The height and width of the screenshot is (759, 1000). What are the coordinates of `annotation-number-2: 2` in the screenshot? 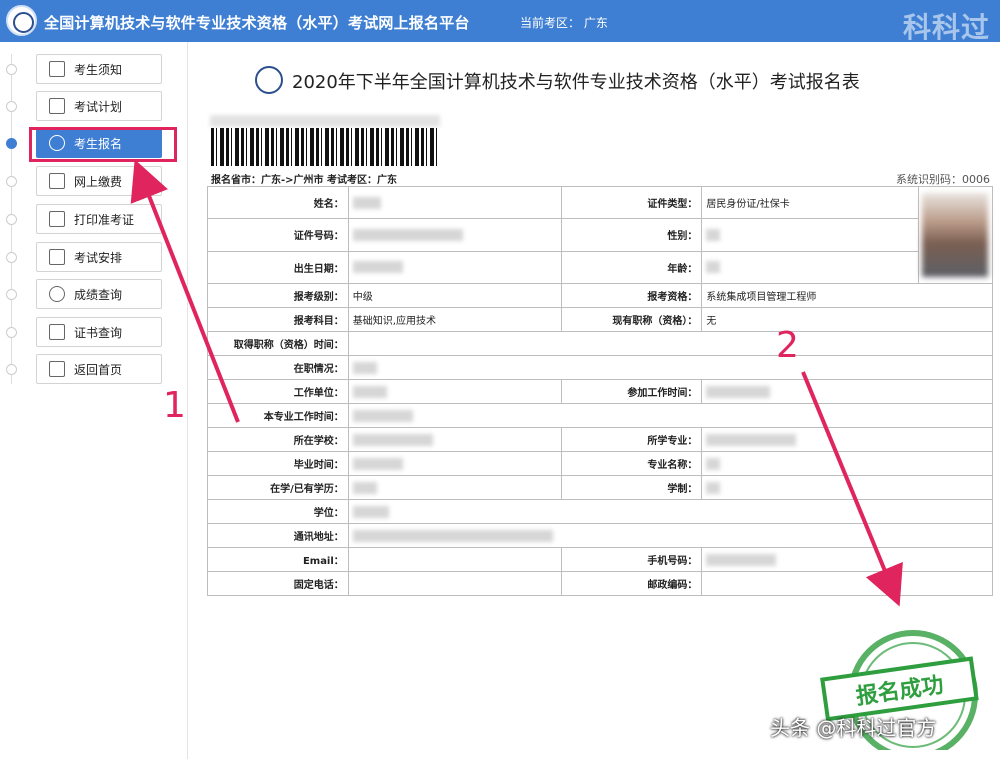 It's located at (787, 345).